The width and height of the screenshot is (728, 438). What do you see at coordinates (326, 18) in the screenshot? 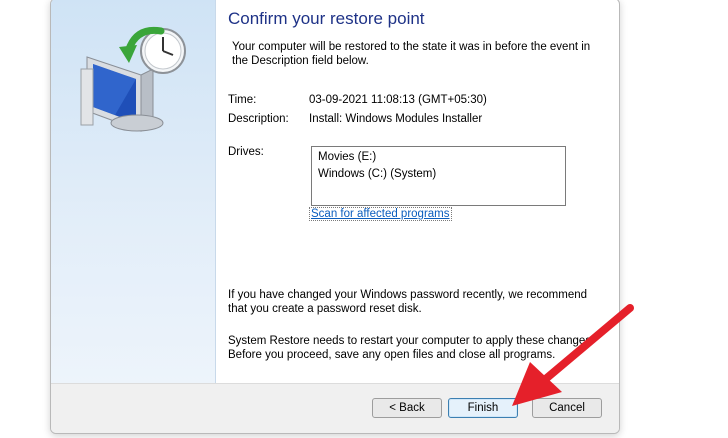
I see `page-title: Confirm your restore point` at bounding box center [326, 18].